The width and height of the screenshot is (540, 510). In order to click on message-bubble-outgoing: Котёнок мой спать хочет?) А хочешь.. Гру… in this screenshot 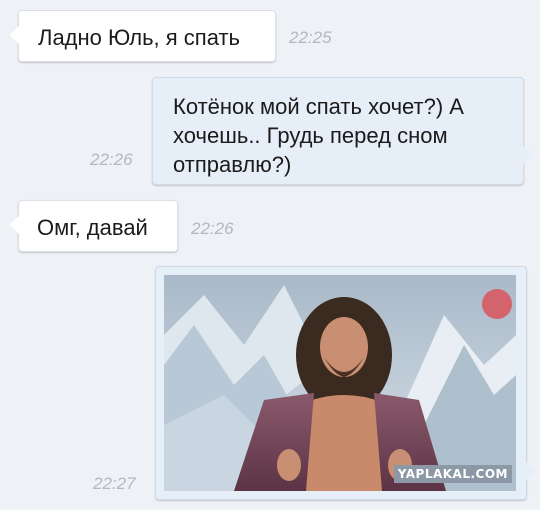, I will do `click(338, 131)`.